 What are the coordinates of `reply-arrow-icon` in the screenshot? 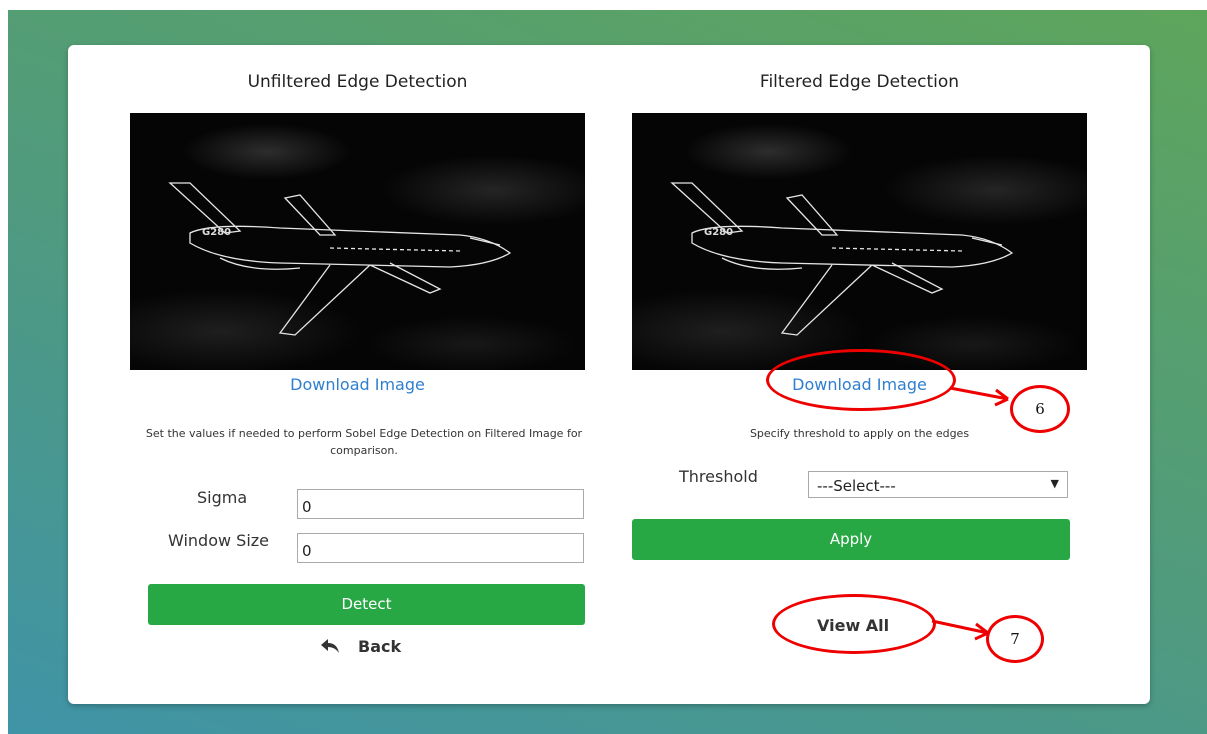 It's located at (330, 646).